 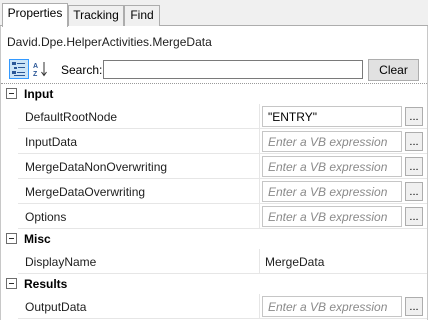 I want to click on tab-strip: Properties Tracking Find, so click(x=214, y=13).